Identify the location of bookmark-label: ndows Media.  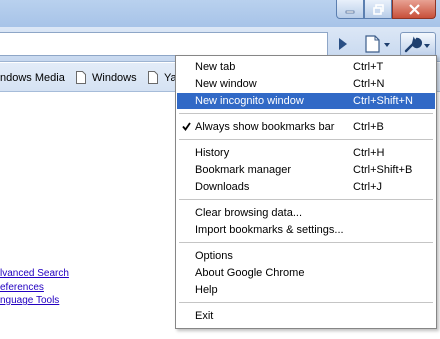
(32, 77).